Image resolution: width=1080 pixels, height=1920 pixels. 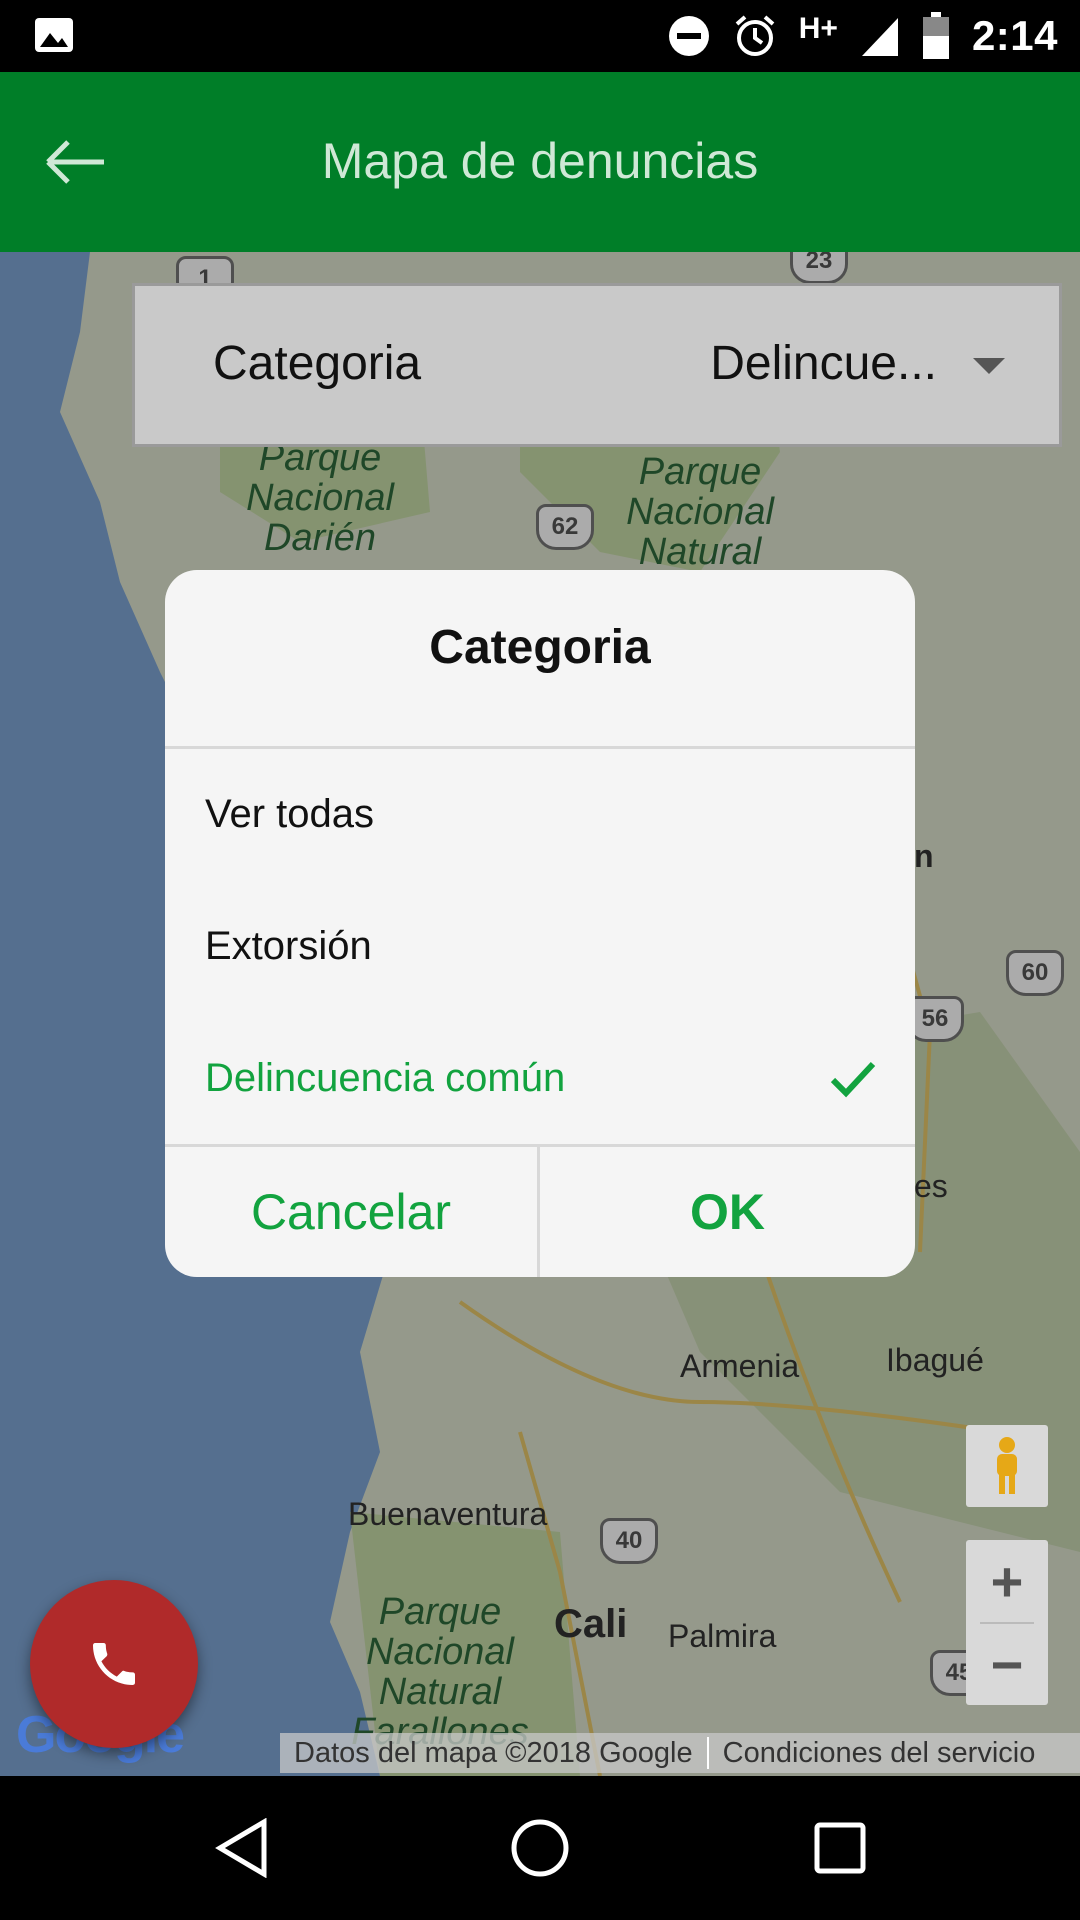 What do you see at coordinates (540, 815) in the screenshot?
I see `option-ver-todas: Ver todas` at bounding box center [540, 815].